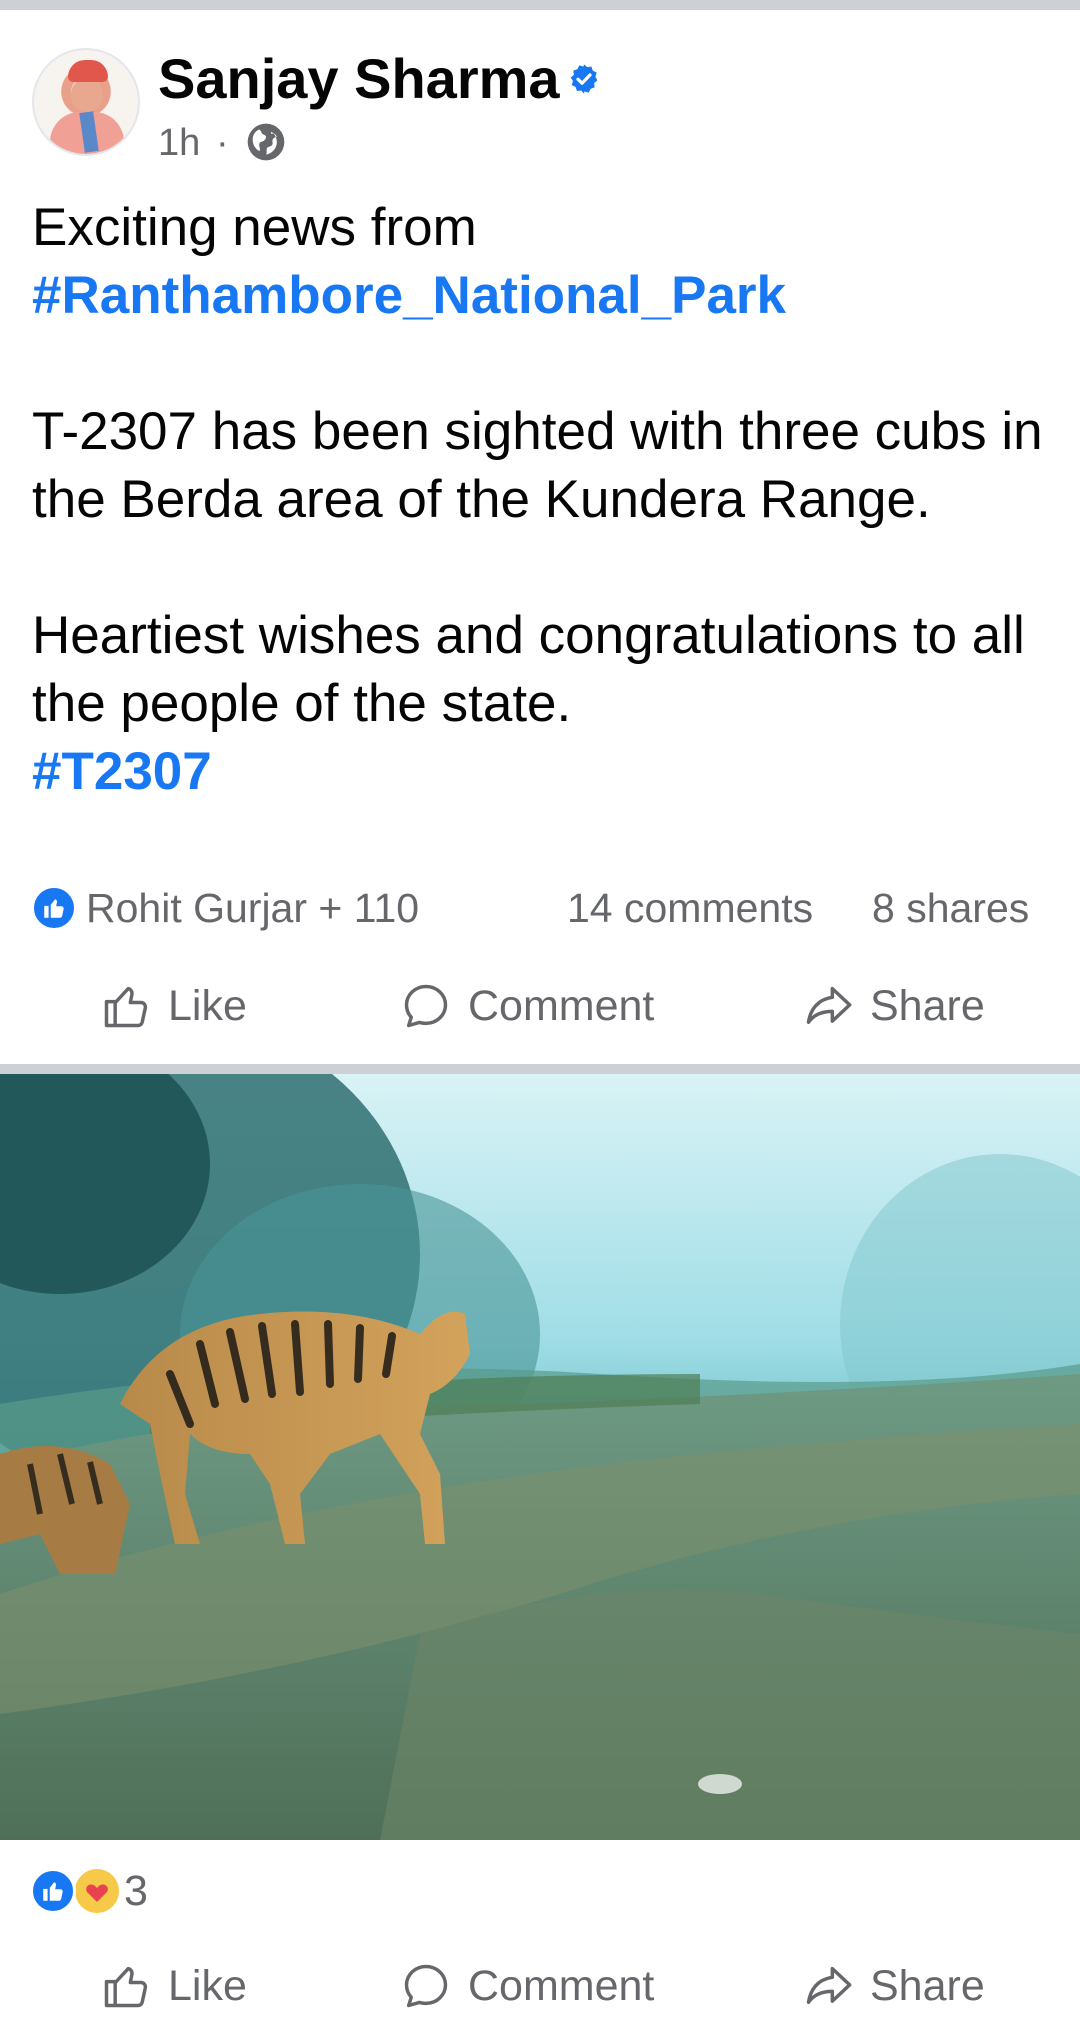 Image resolution: width=1080 pixels, height=2030 pixels. Describe the element at coordinates (409, 295) in the screenshot. I see `hashtag-link-ranthambore: #Ranthambore_National_Park` at that location.